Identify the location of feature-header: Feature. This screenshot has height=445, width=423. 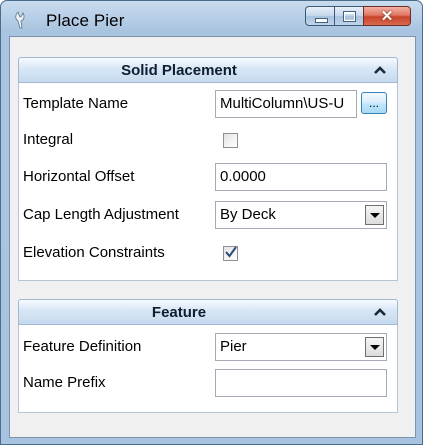
(208, 312).